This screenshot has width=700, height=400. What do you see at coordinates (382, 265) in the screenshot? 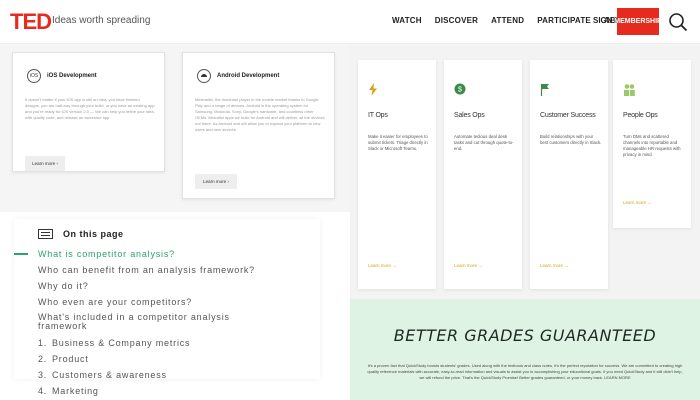
I see `it-ops-learn-more: Learn more →` at bounding box center [382, 265].